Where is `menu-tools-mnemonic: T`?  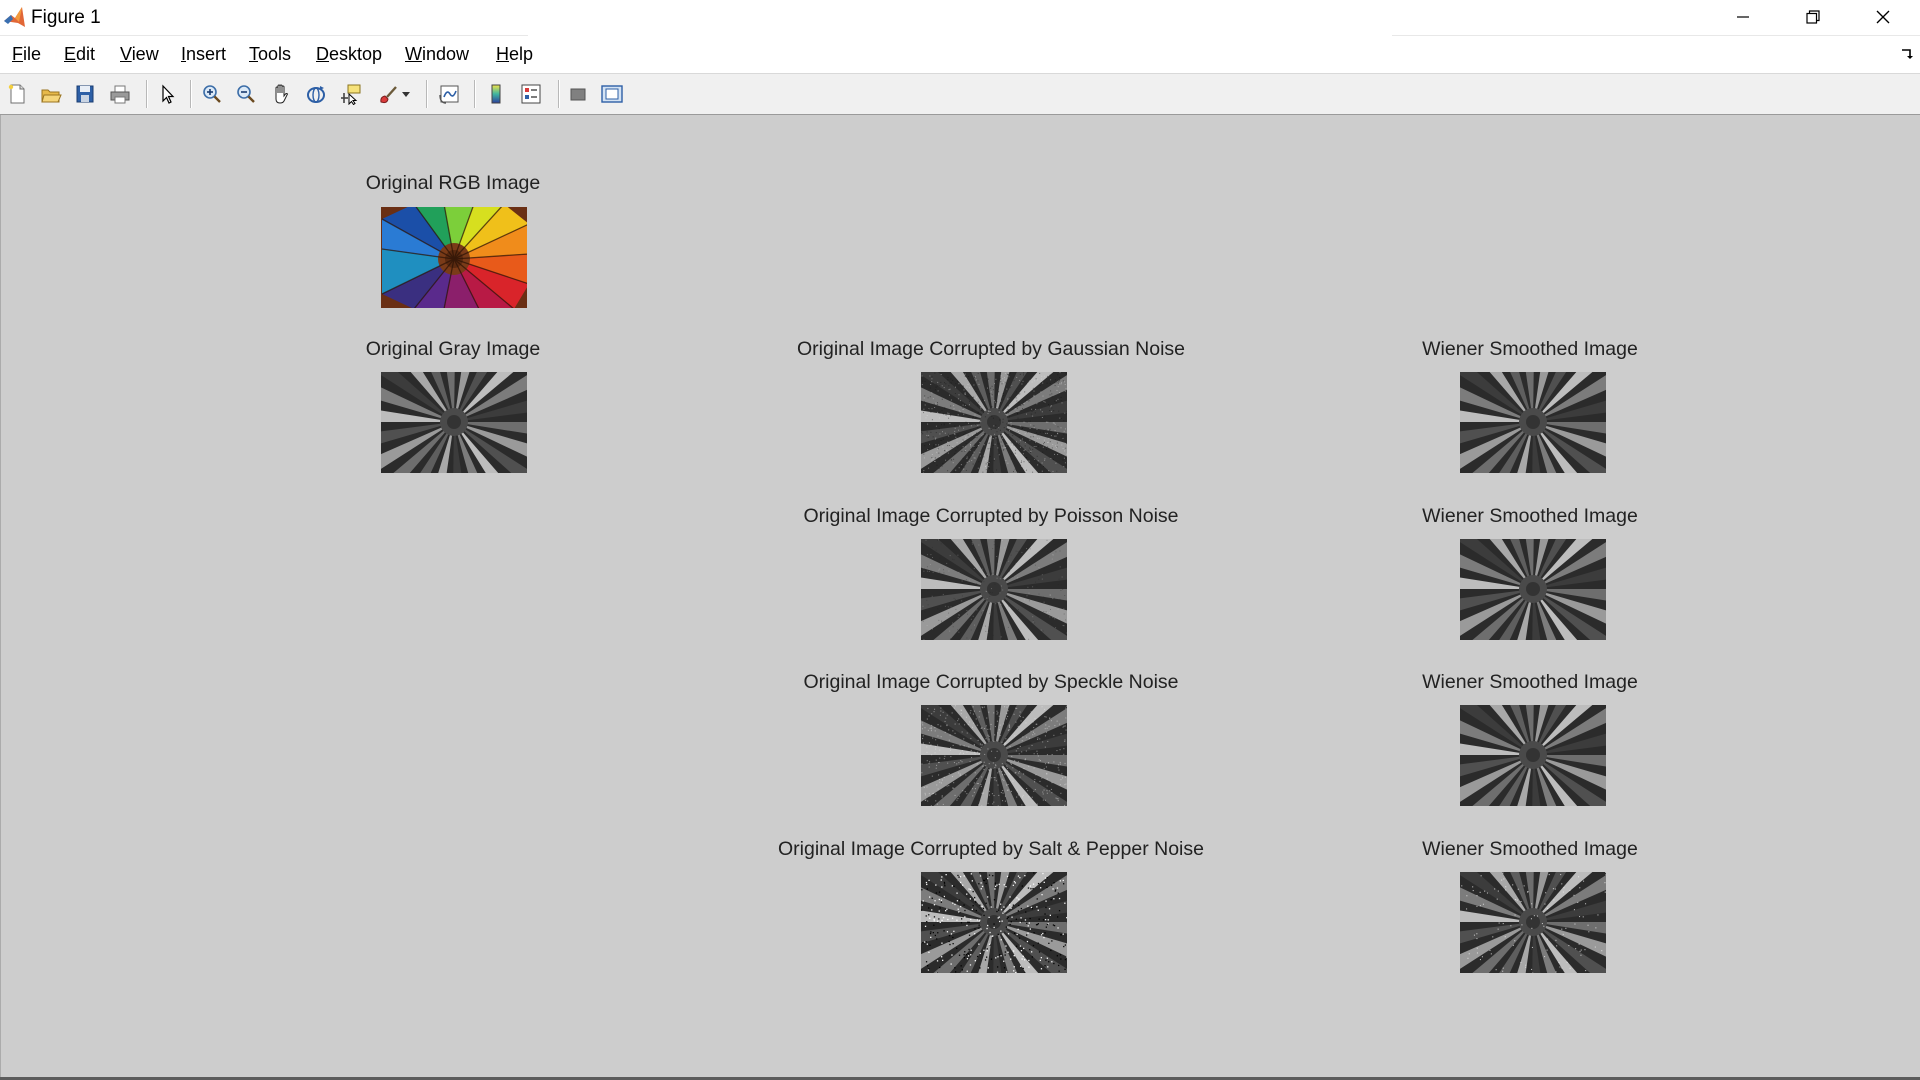
menu-tools-mnemonic: T is located at coordinates (253, 54).